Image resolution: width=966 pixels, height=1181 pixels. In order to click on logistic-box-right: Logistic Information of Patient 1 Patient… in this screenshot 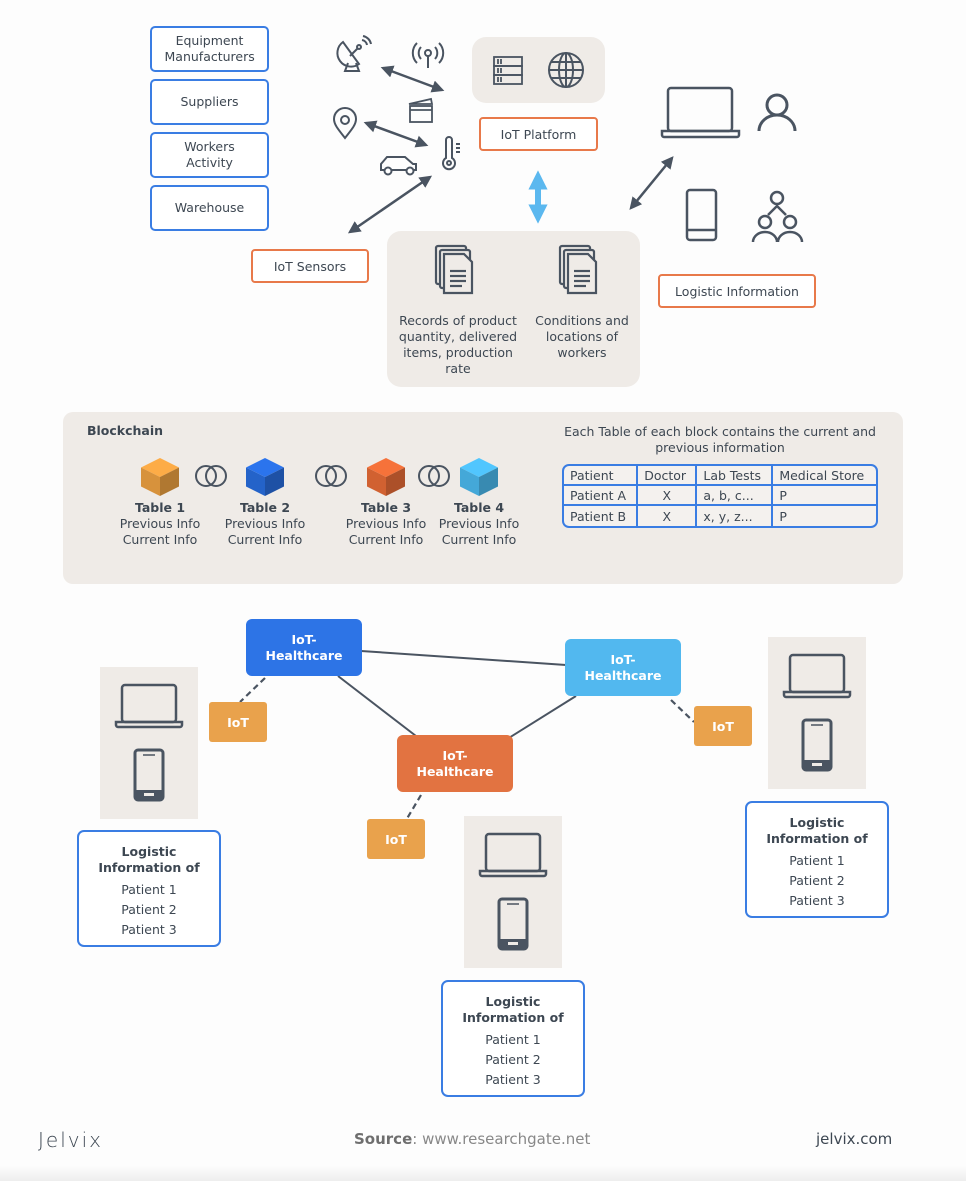, I will do `click(817, 859)`.